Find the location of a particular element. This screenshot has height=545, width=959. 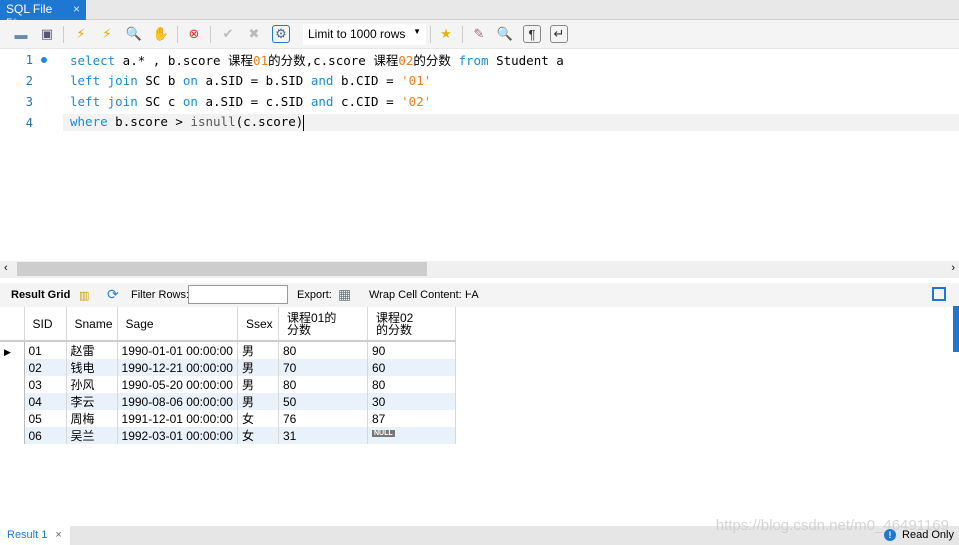

export-icon: ▦ is located at coordinates (344, 294).